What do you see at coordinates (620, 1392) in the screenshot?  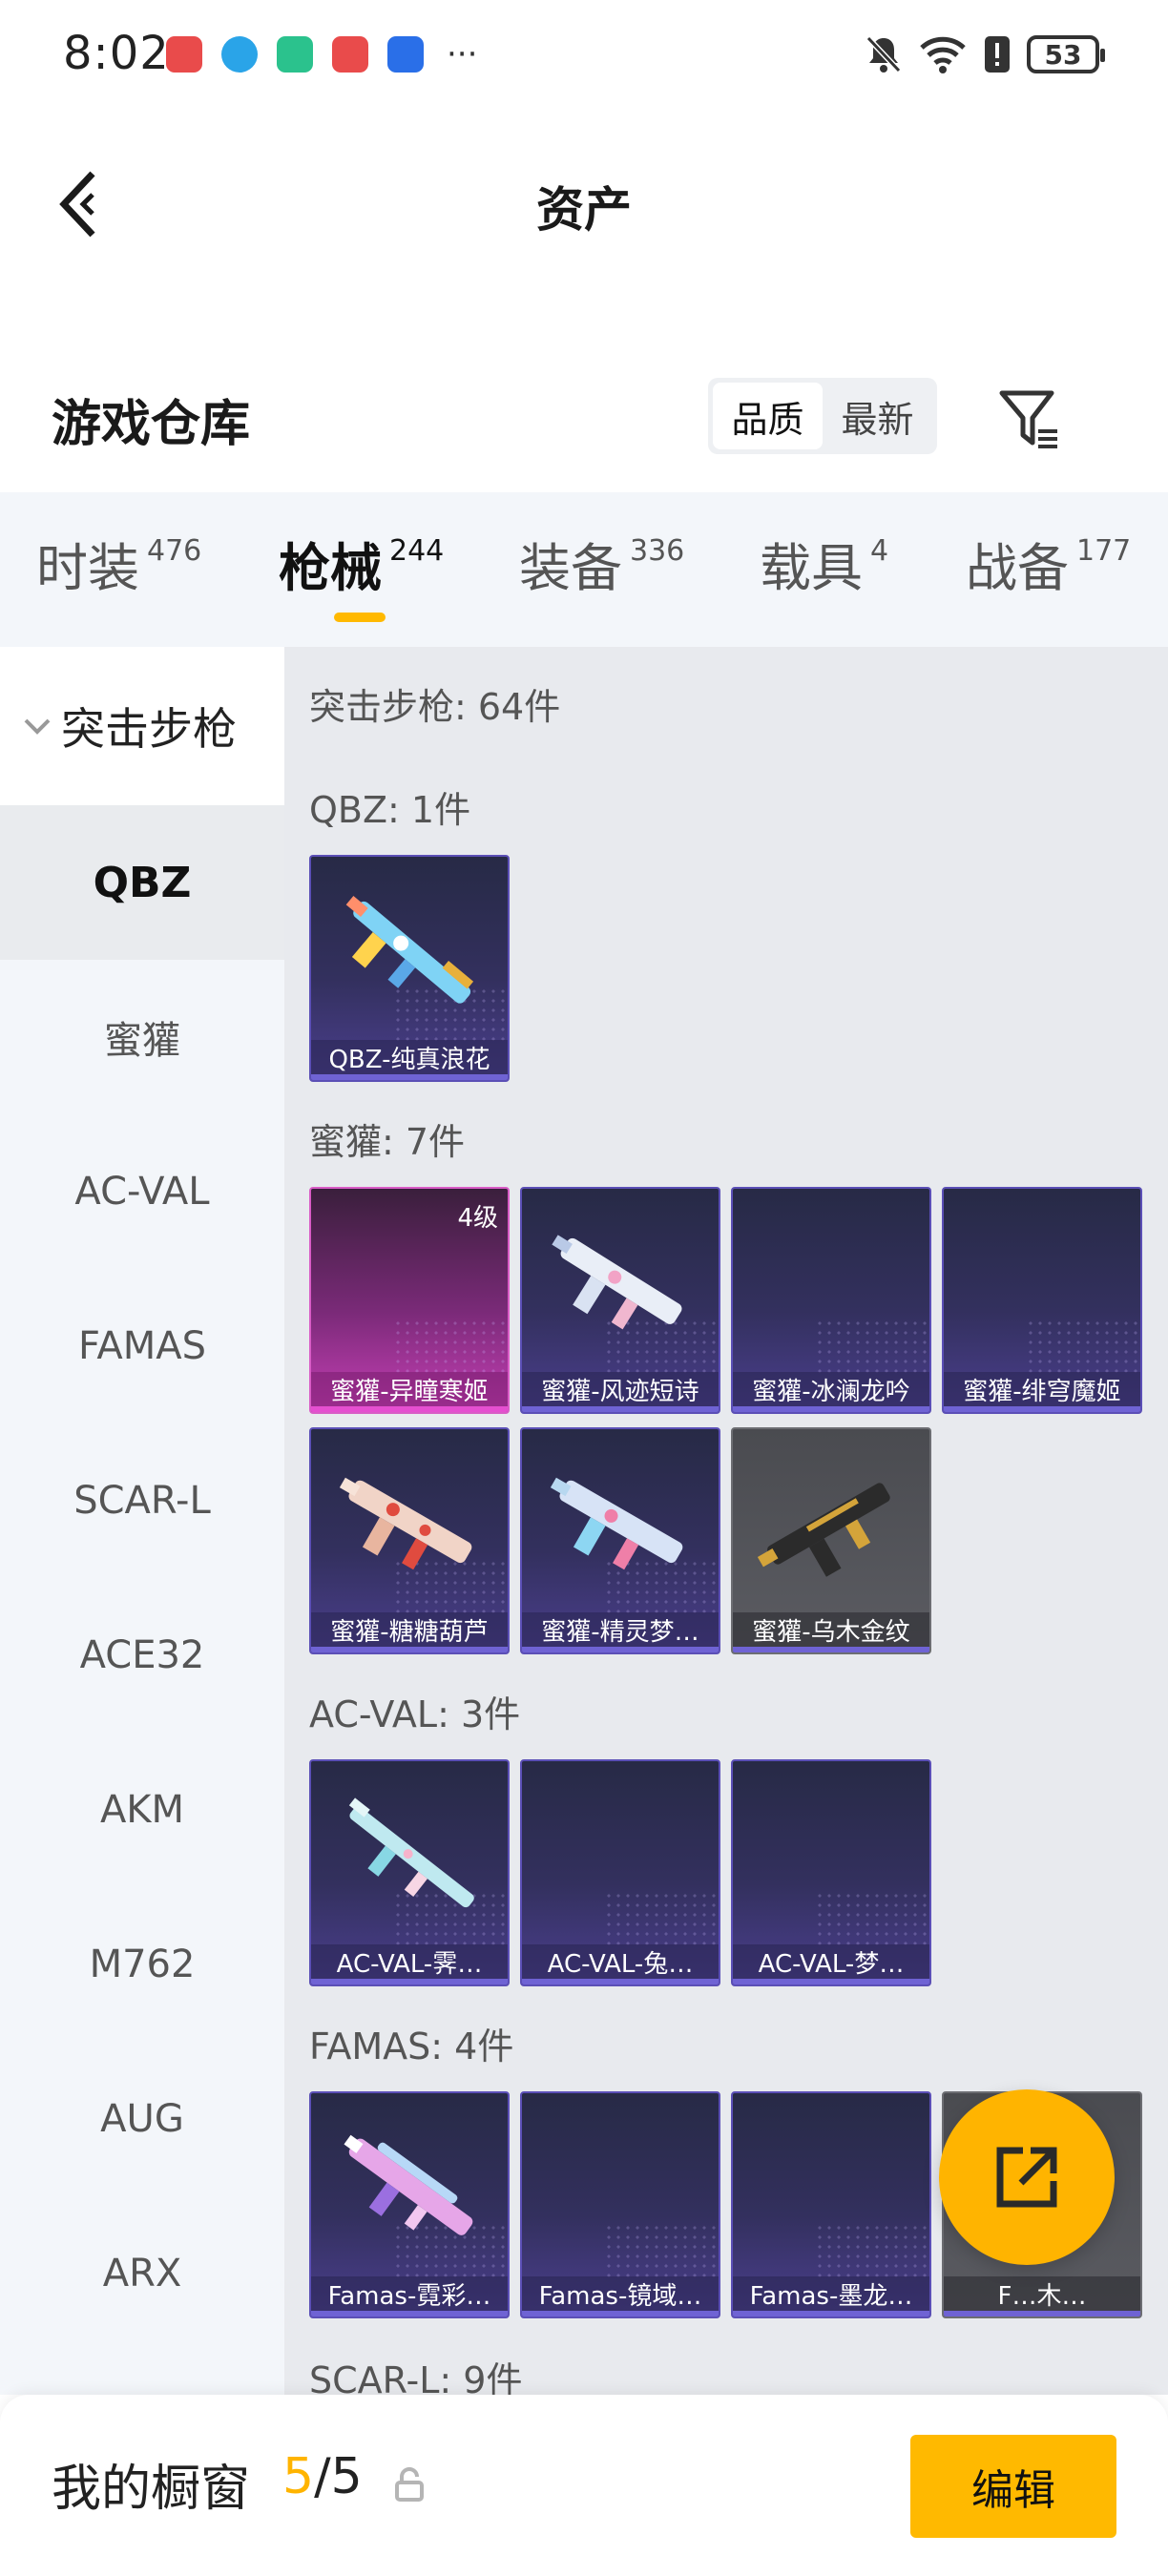 I see `card-caption: 蜜獾-风迹短诗` at bounding box center [620, 1392].